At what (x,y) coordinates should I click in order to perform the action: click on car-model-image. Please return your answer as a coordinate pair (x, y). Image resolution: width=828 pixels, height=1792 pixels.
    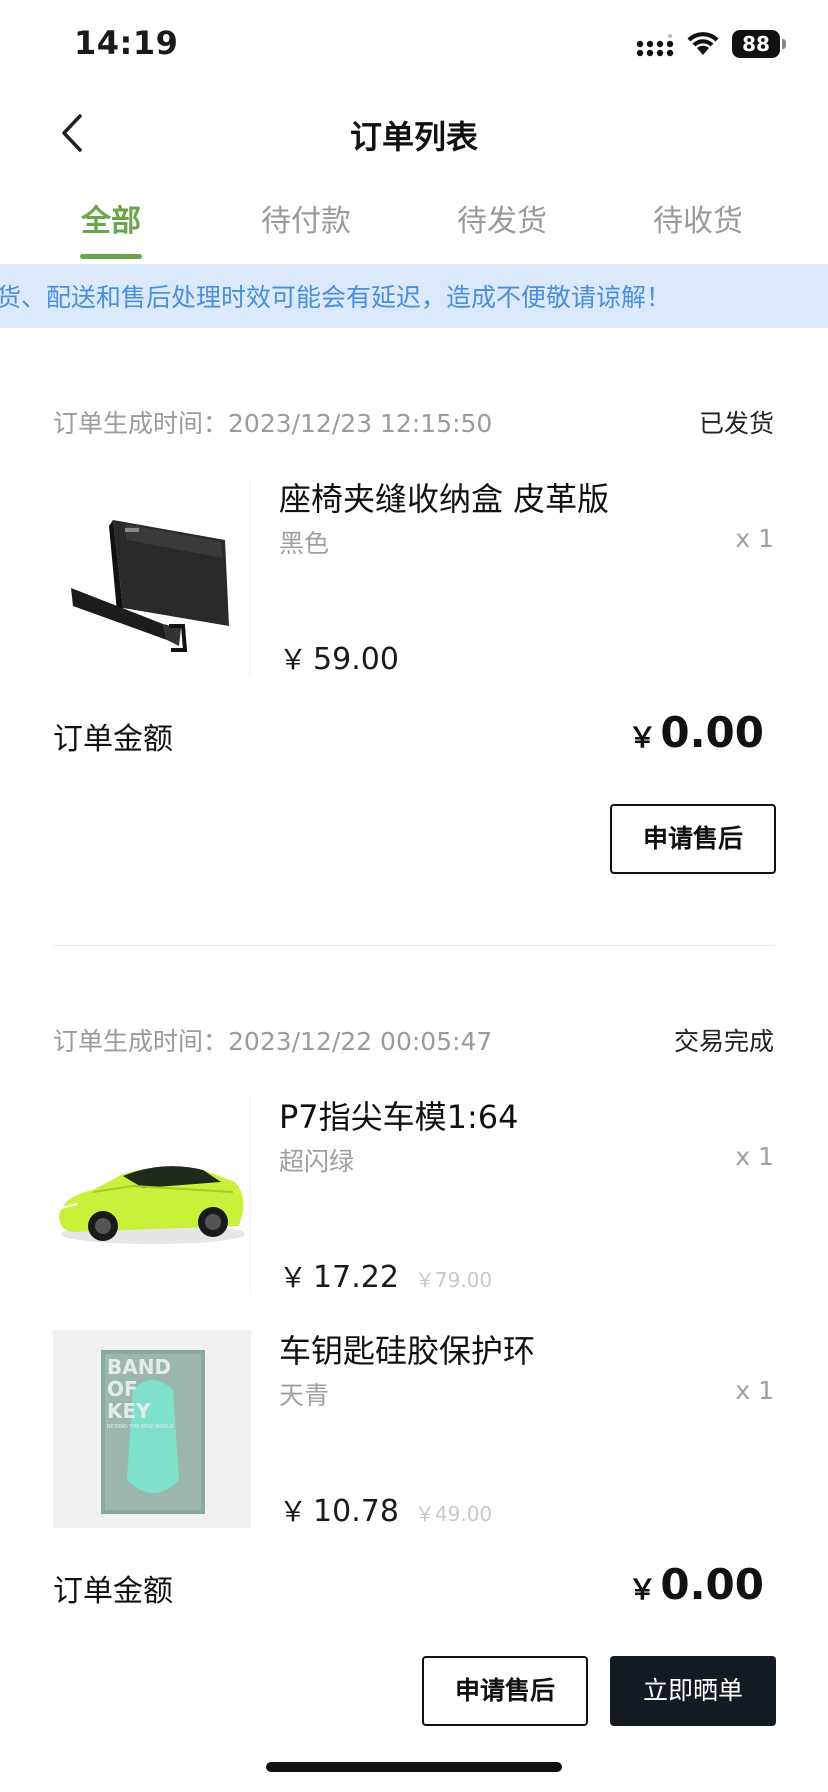
    Looking at the image, I should click on (152, 1195).